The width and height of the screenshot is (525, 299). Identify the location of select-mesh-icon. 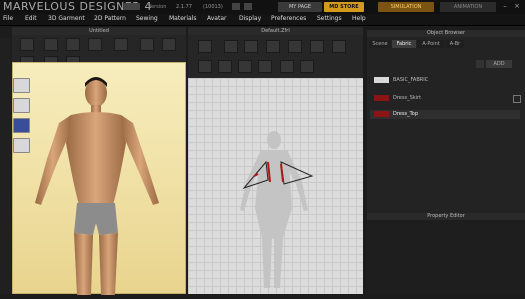
(27, 44).